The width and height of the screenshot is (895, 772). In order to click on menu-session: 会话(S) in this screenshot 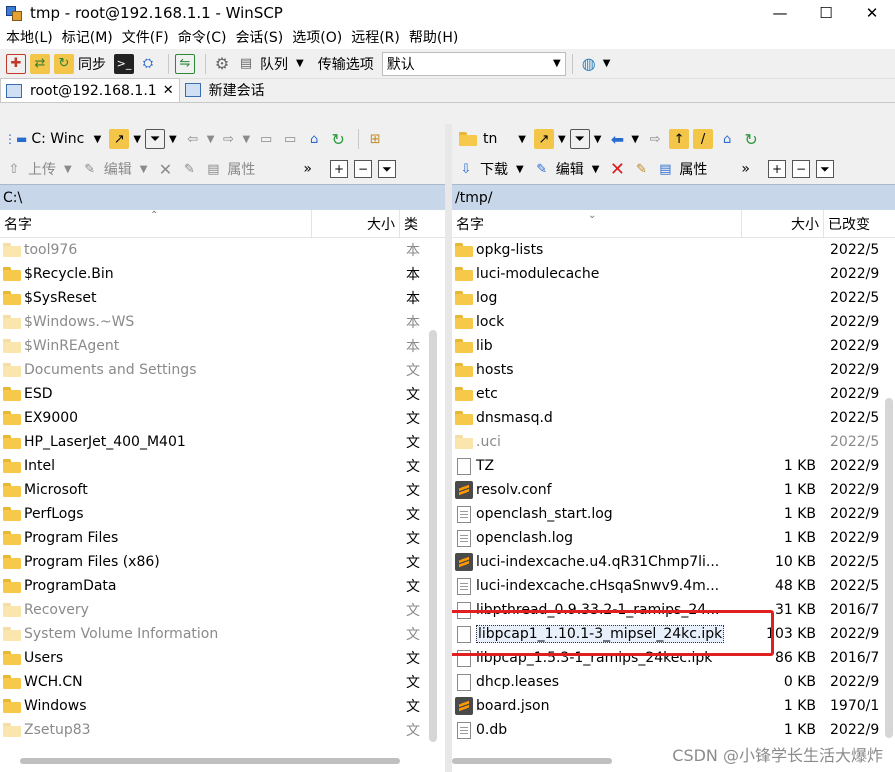, I will do `click(259, 37)`.